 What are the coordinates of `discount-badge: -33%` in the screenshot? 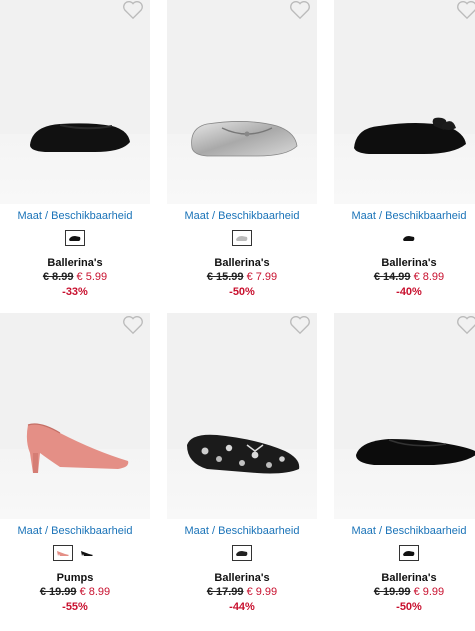 It's located at (75, 292).